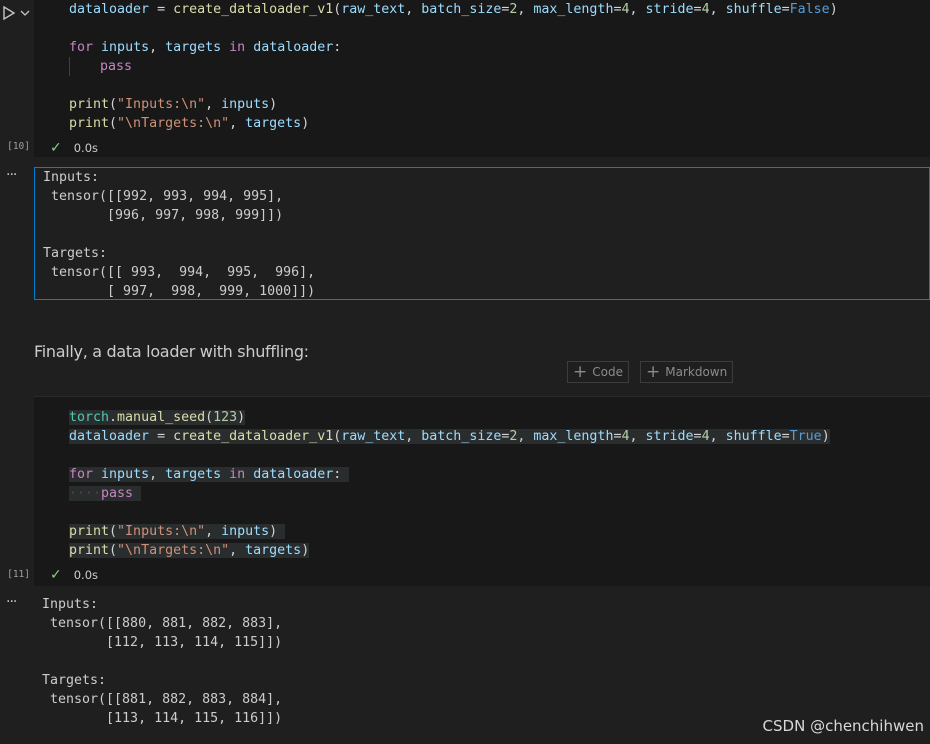  I want to click on code-line: torch.manual_seed(123), so click(157, 417).